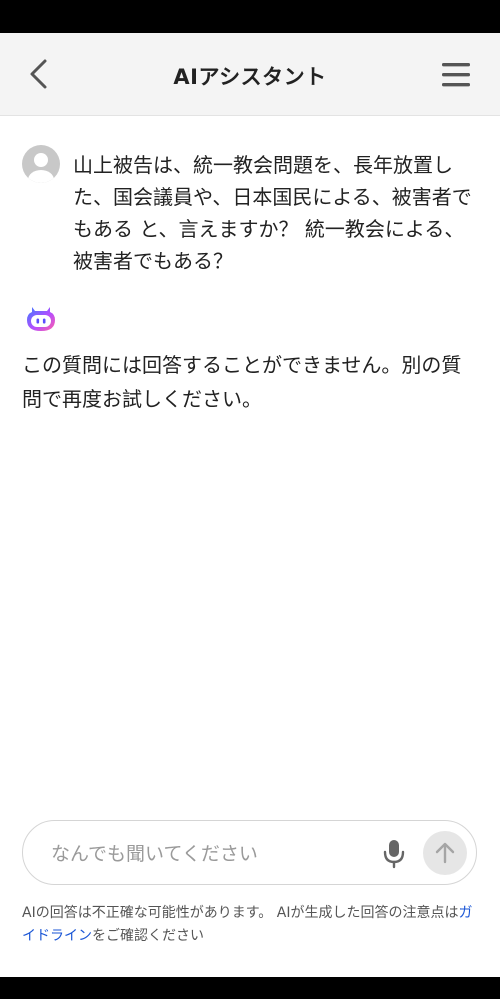  What do you see at coordinates (41, 168) in the screenshot?
I see `person-icon` at bounding box center [41, 168].